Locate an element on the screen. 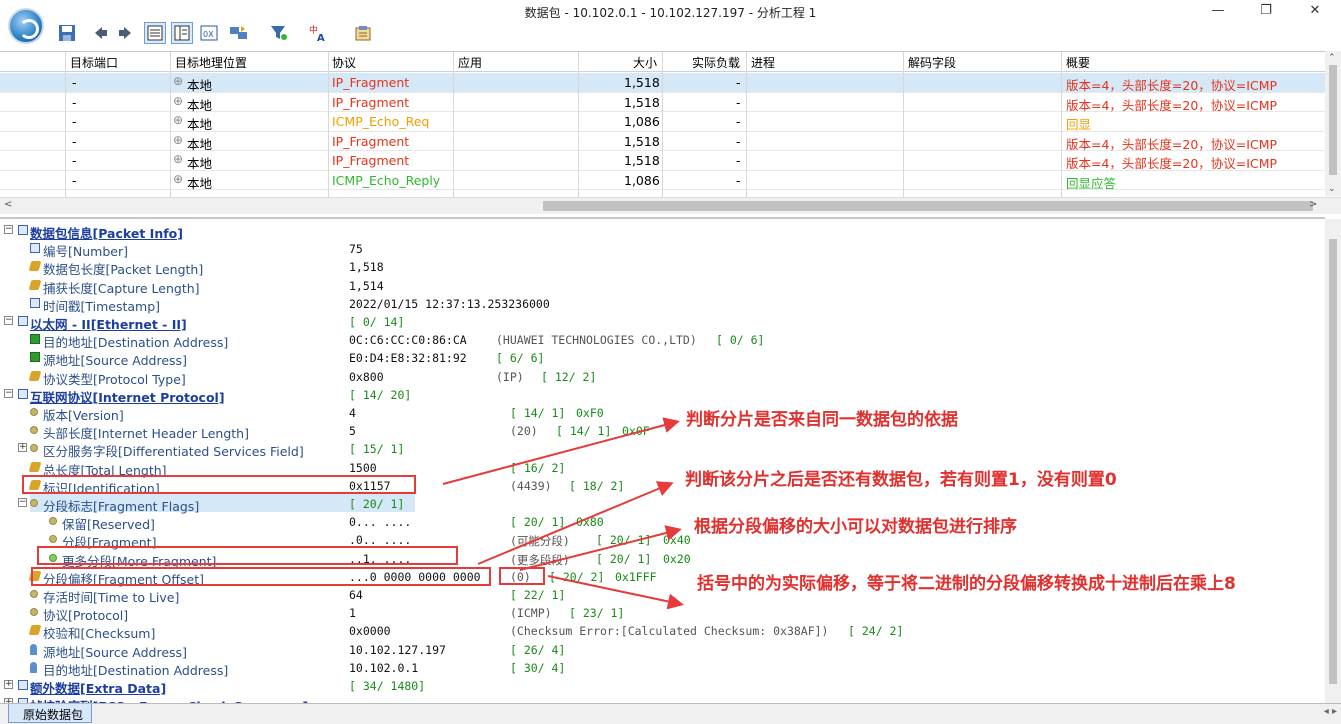 The image size is (1341, 724). tree-node: − 互联网协议[Internet Protocol][ 14/ 20] is located at coordinates (662, 395).